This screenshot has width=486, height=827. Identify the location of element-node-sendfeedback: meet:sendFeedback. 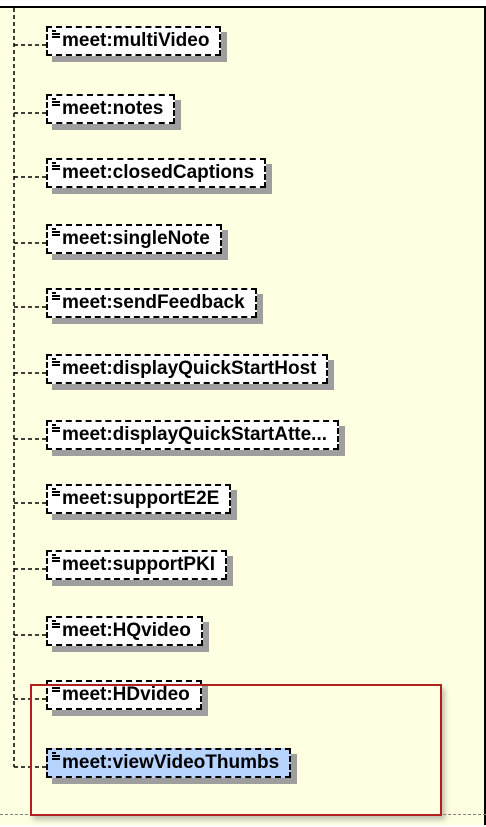
(151, 303).